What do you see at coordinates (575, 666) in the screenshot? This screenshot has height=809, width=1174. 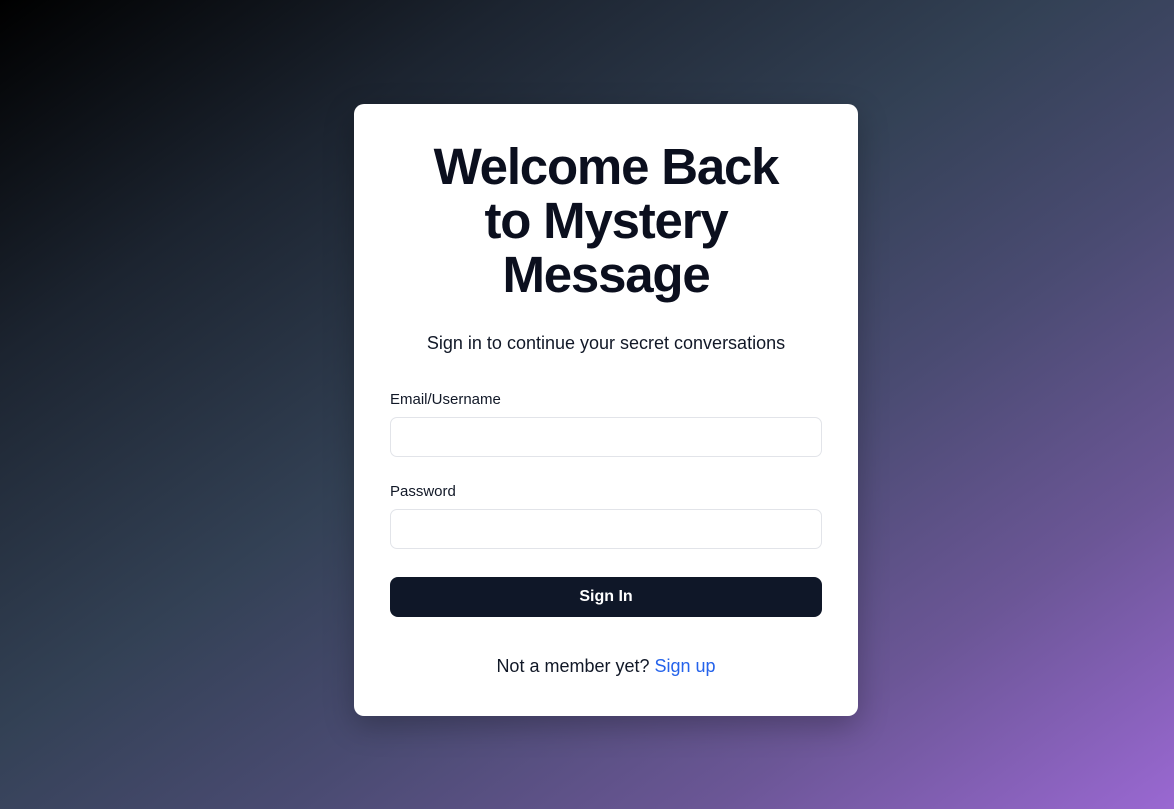 I see `signup-prompt-text: Not a member yet?` at bounding box center [575, 666].